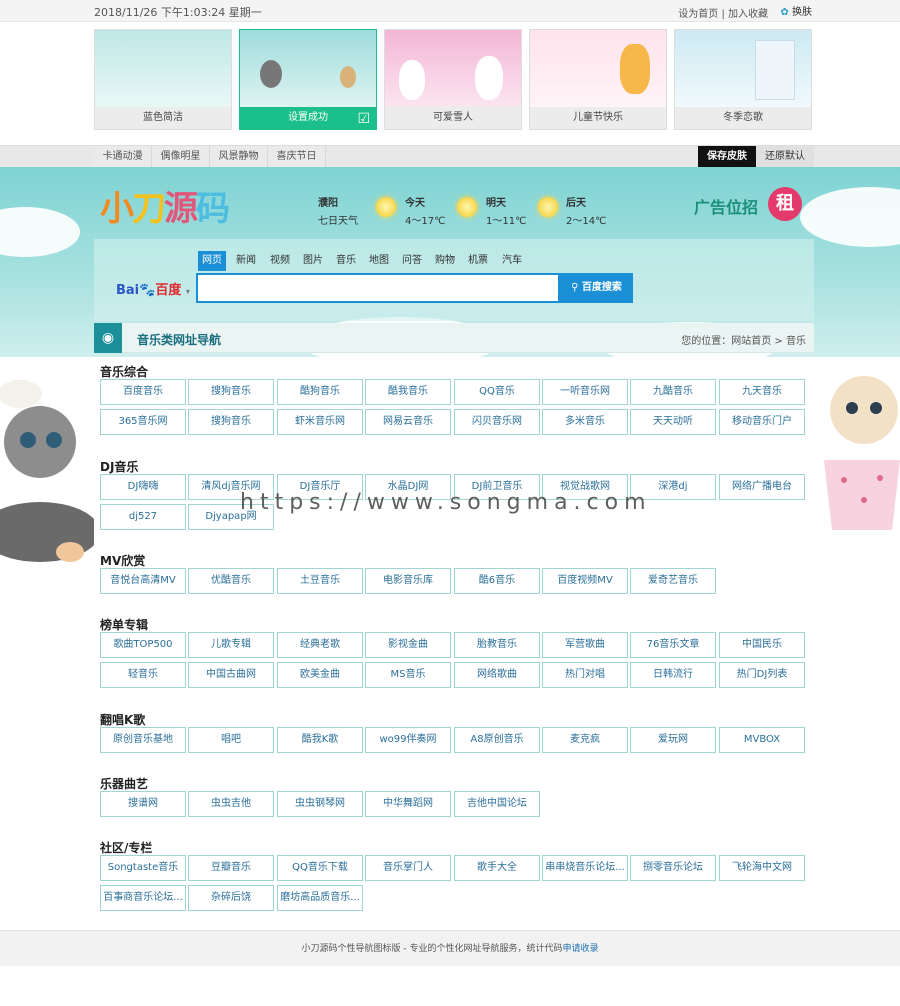  Describe the element at coordinates (497, 392) in the screenshot. I see `site-link: QQ音乐` at that location.